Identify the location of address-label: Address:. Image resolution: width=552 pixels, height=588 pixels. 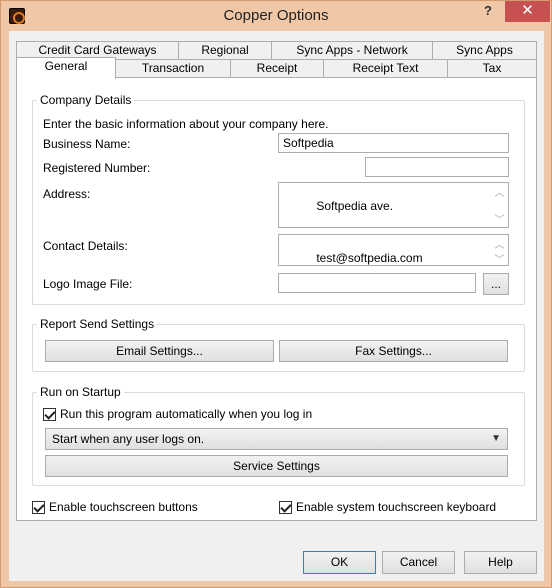
(67, 194).